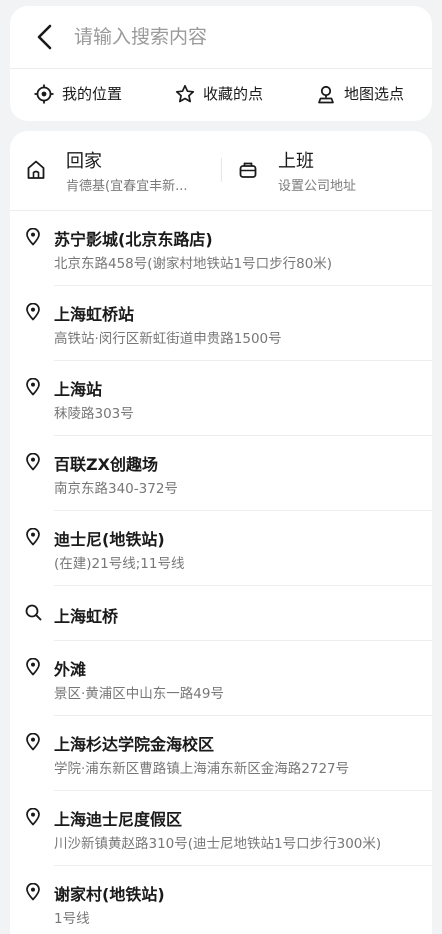  Describe the element at coordinates (221, 248) in the screenshot. I see `result-item: 苏宁影城(北京东路店) 北京东路458号(谢家村地铁站1号口步行80米)` at that location.